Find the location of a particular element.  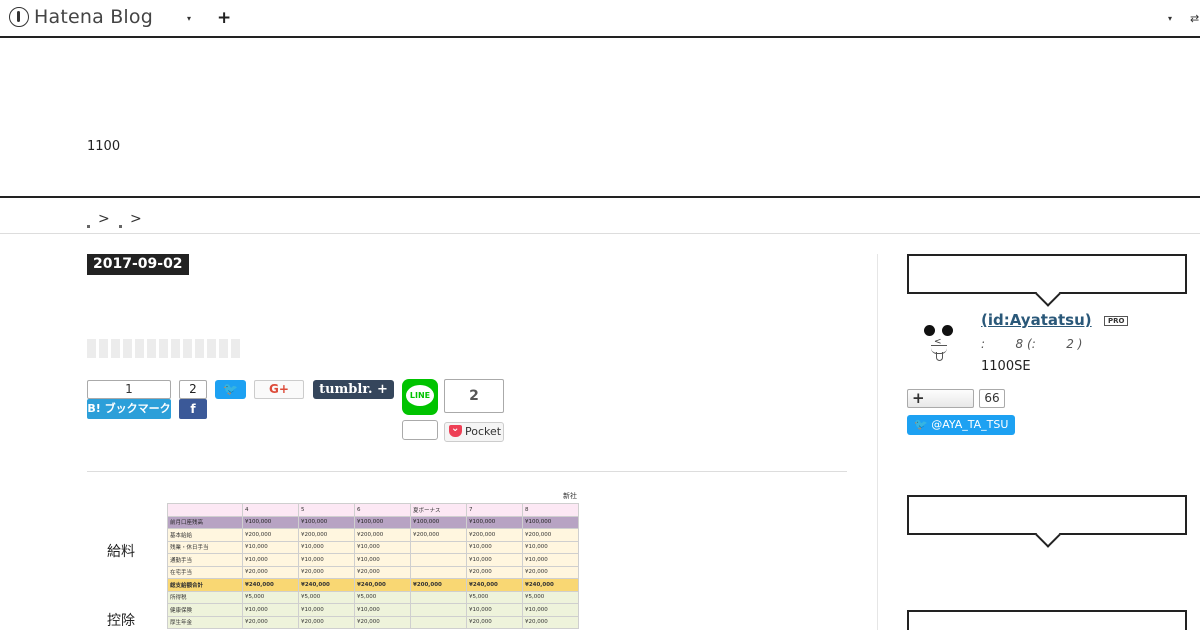

avatar-left-eye is located at coordinates (929, 330).